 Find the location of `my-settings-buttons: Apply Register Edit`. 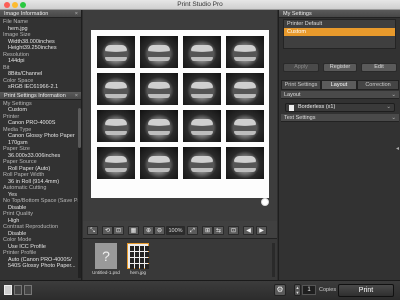

my-settings-buttons: Apply Register Edit is located at coordinates (340, 67).